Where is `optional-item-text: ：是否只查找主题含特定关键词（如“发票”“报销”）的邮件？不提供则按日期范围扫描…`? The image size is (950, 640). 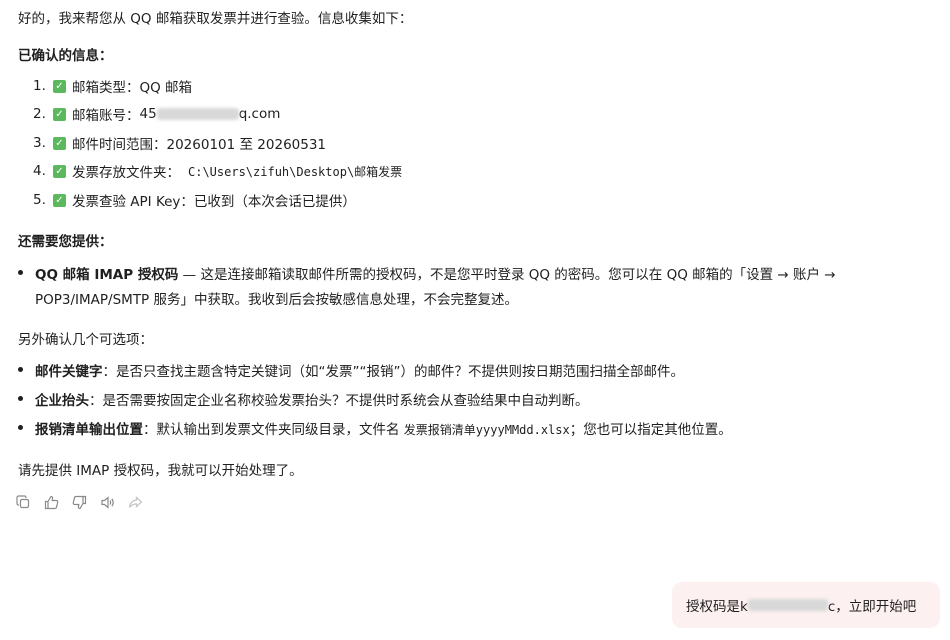
optional-item-text: ：是否只查找主题含特定关键词（如“发票”“报销”）的邮件？不提供则按日期范围扫描… is located at coordinates (393, 372).